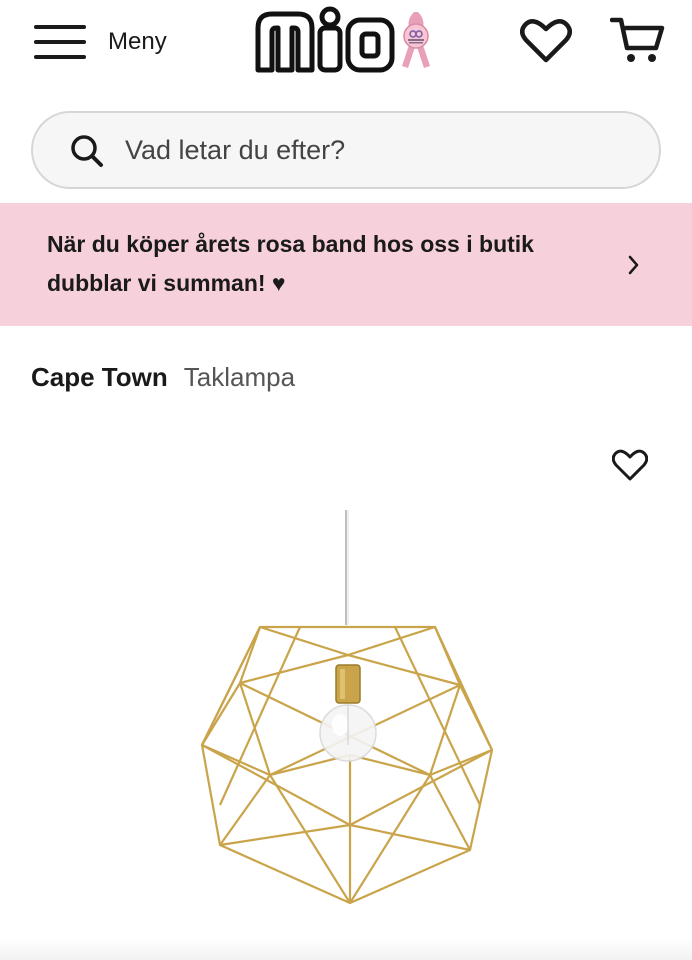  What do you see at coordinates (99, 377) in the screenshot?
I see `product-brand: Cape Town` at bounding box center [99, 377].